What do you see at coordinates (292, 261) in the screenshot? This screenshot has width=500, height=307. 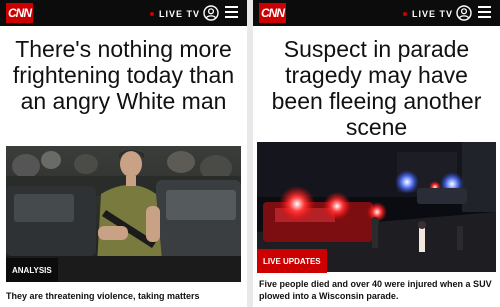 I see `live-updates-badge: LIVE UPDATES` at bounding box center [292, 261].